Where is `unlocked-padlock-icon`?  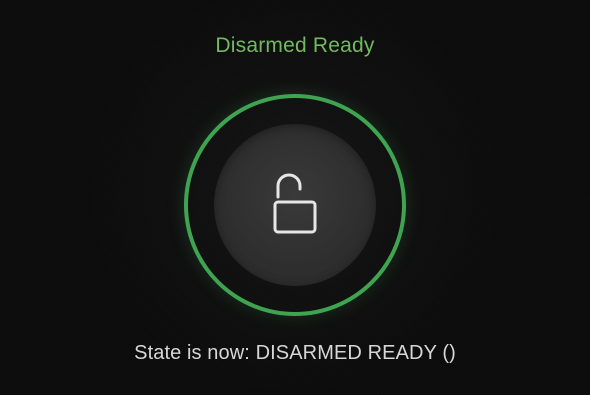 unlocked-padlock-icon is located at coordinates (295, 203).